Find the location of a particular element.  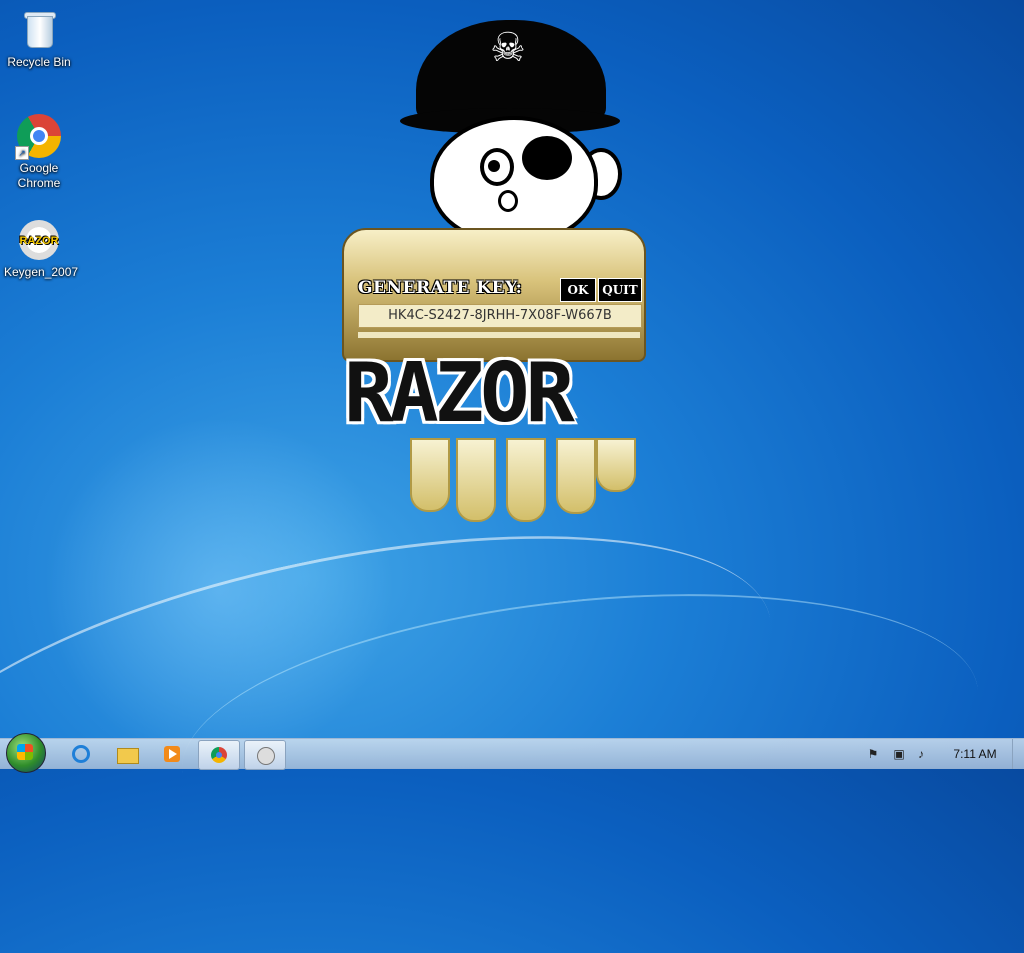

start-button is located at coordinates (26, 753).